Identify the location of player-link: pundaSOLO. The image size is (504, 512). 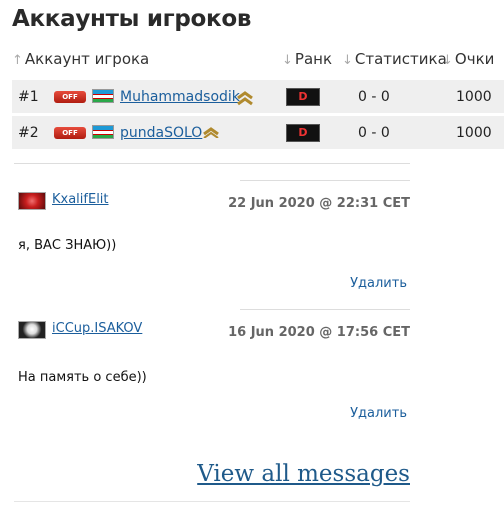
(161, 133).